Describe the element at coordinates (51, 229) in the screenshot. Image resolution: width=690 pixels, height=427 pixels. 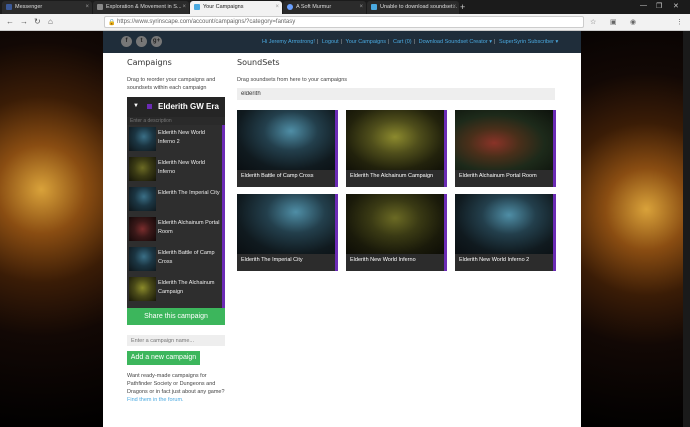
I see `ornate-background-left` at that location.